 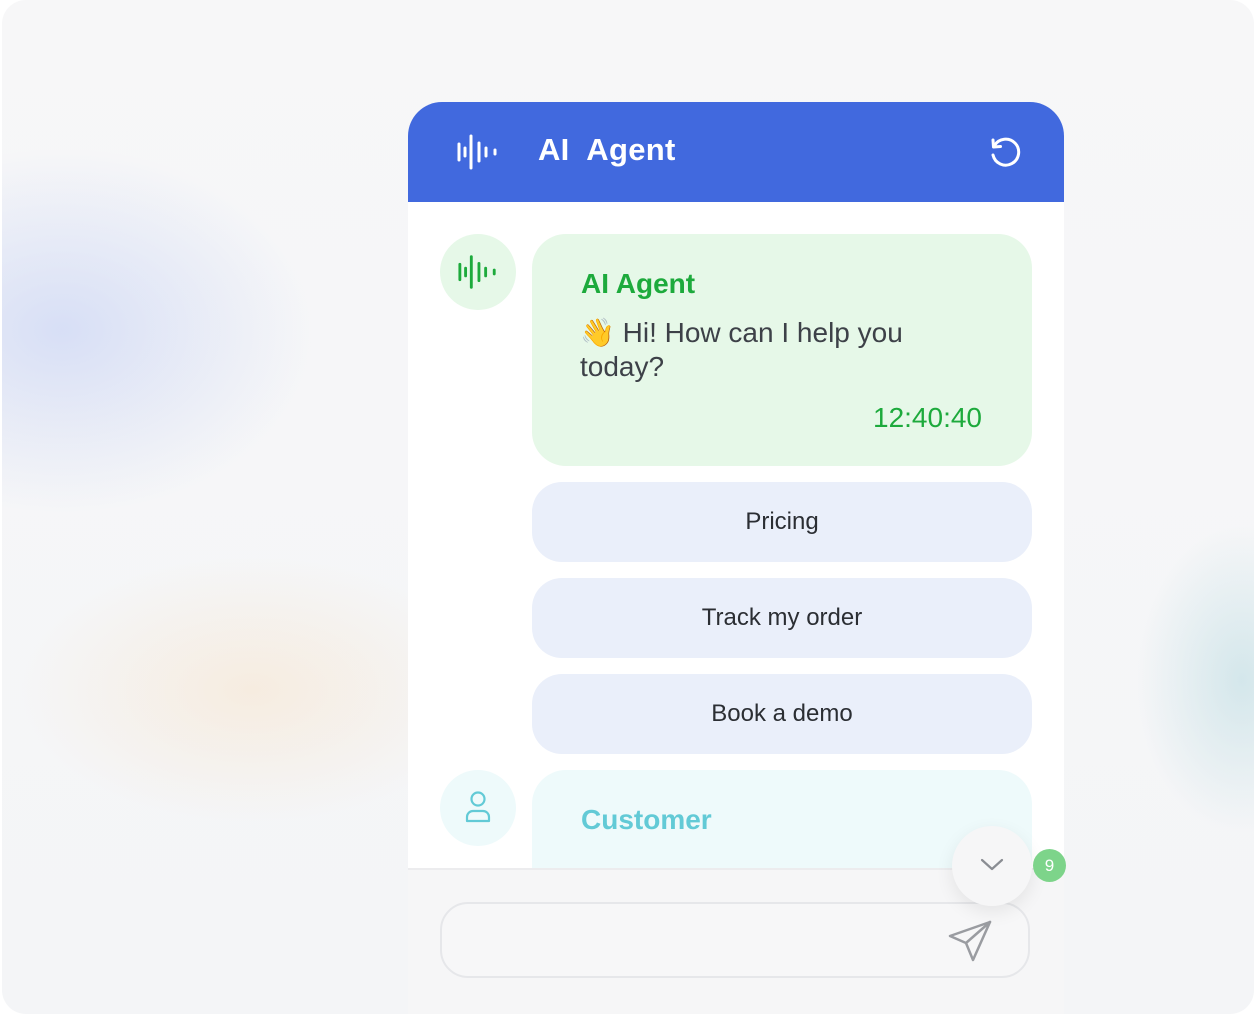 What do you see at coordinates (927, 417) in the screenshot?
I see `message-timestamp: 12:40:40` at bounding box center [927, 417].